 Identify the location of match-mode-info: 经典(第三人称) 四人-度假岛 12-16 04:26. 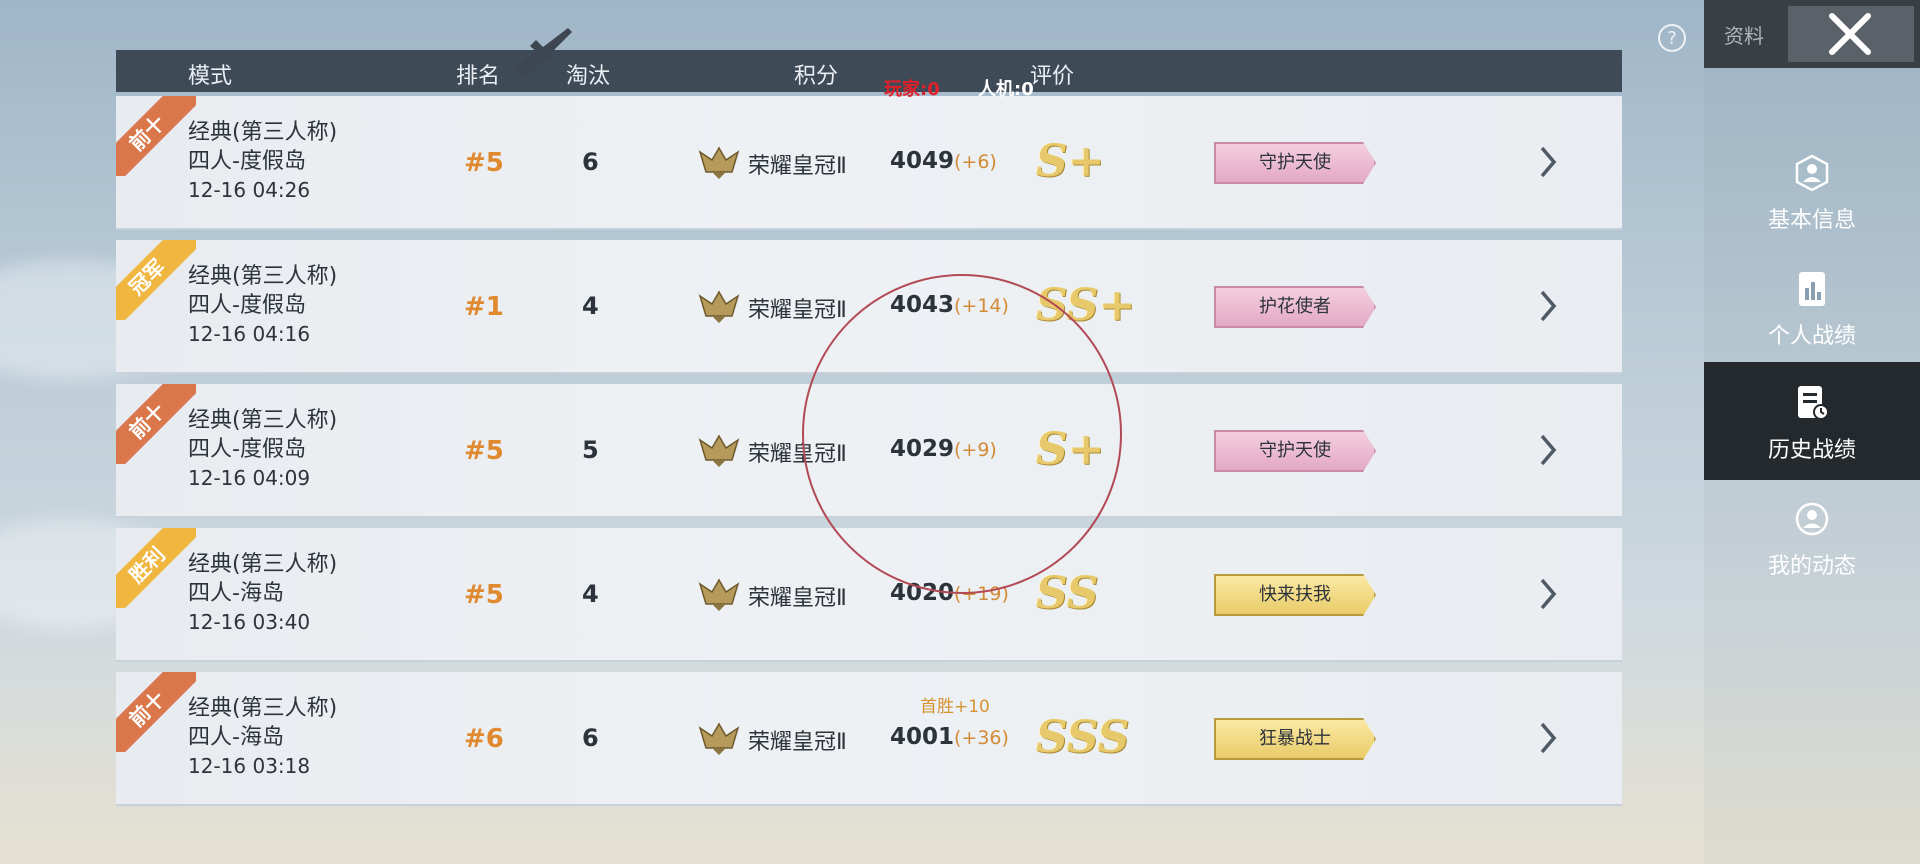
(262, 161).